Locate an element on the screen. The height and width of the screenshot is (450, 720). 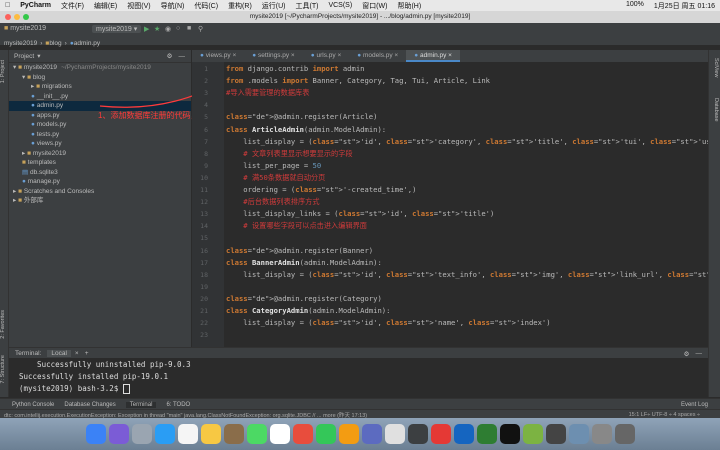
todo-button: 6: TODO is located at coordinates (178, 405).